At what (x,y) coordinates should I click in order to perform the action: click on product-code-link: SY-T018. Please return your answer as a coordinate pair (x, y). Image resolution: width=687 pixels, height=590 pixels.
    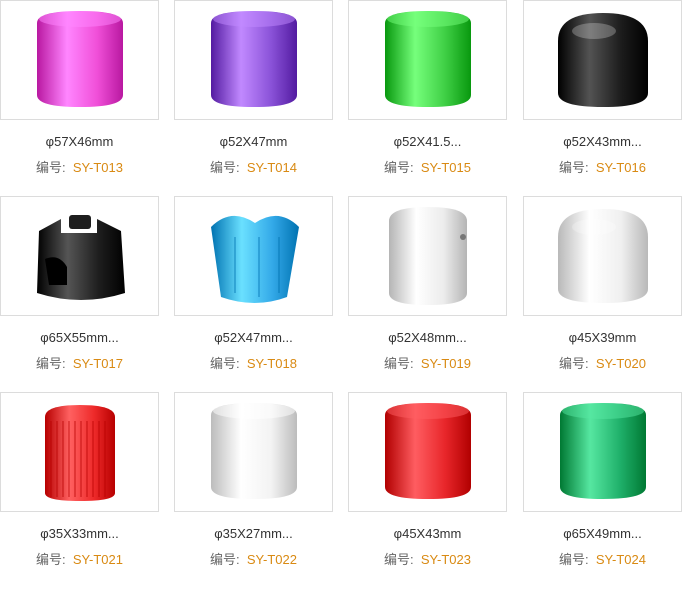
    Looking at the image, I should click on (272, 363).